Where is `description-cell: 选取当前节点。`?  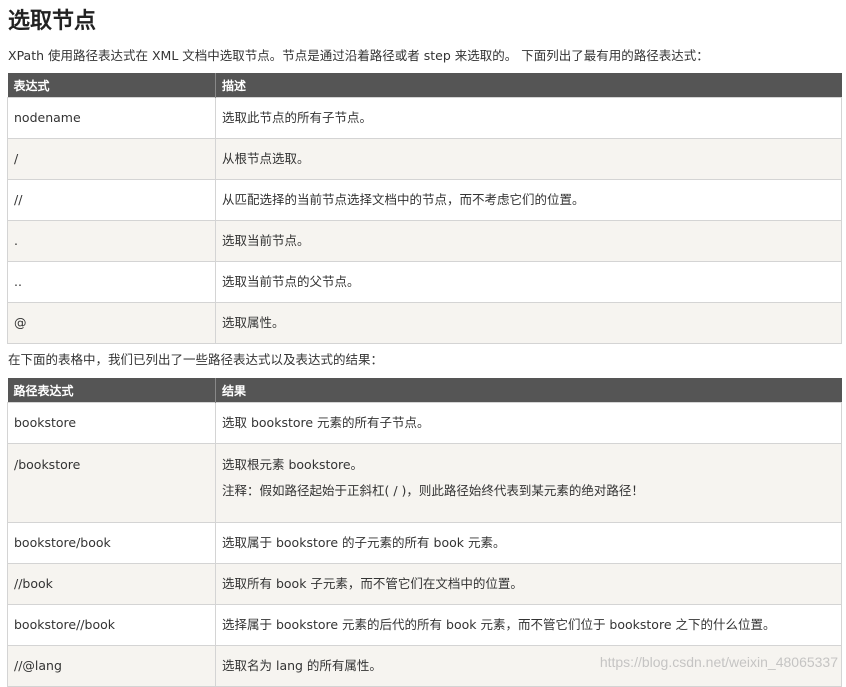 description-cell: 选取当前节点。 is located at coordinates (528, 241).